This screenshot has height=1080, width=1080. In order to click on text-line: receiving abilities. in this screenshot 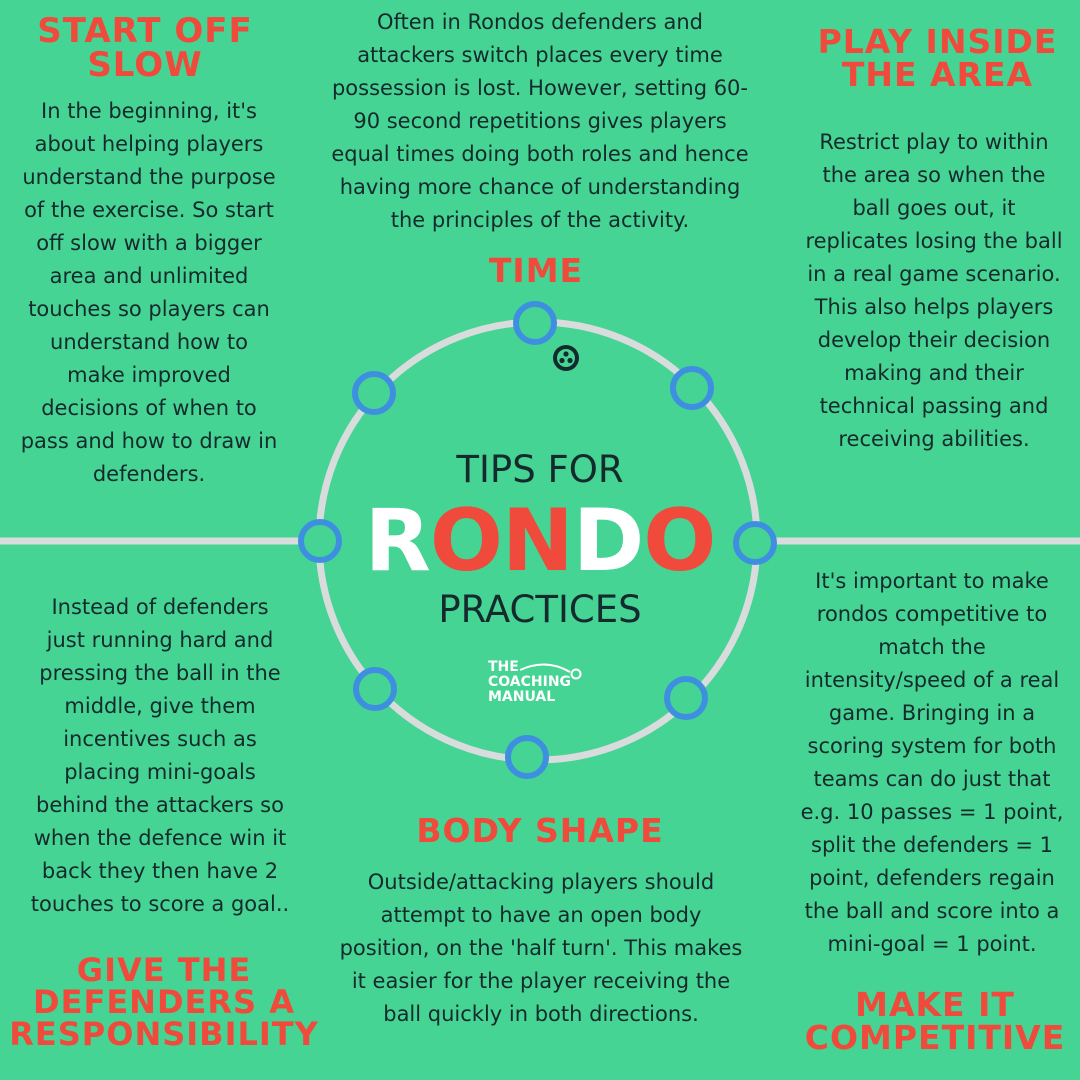, I will do `click(934, 439)`.